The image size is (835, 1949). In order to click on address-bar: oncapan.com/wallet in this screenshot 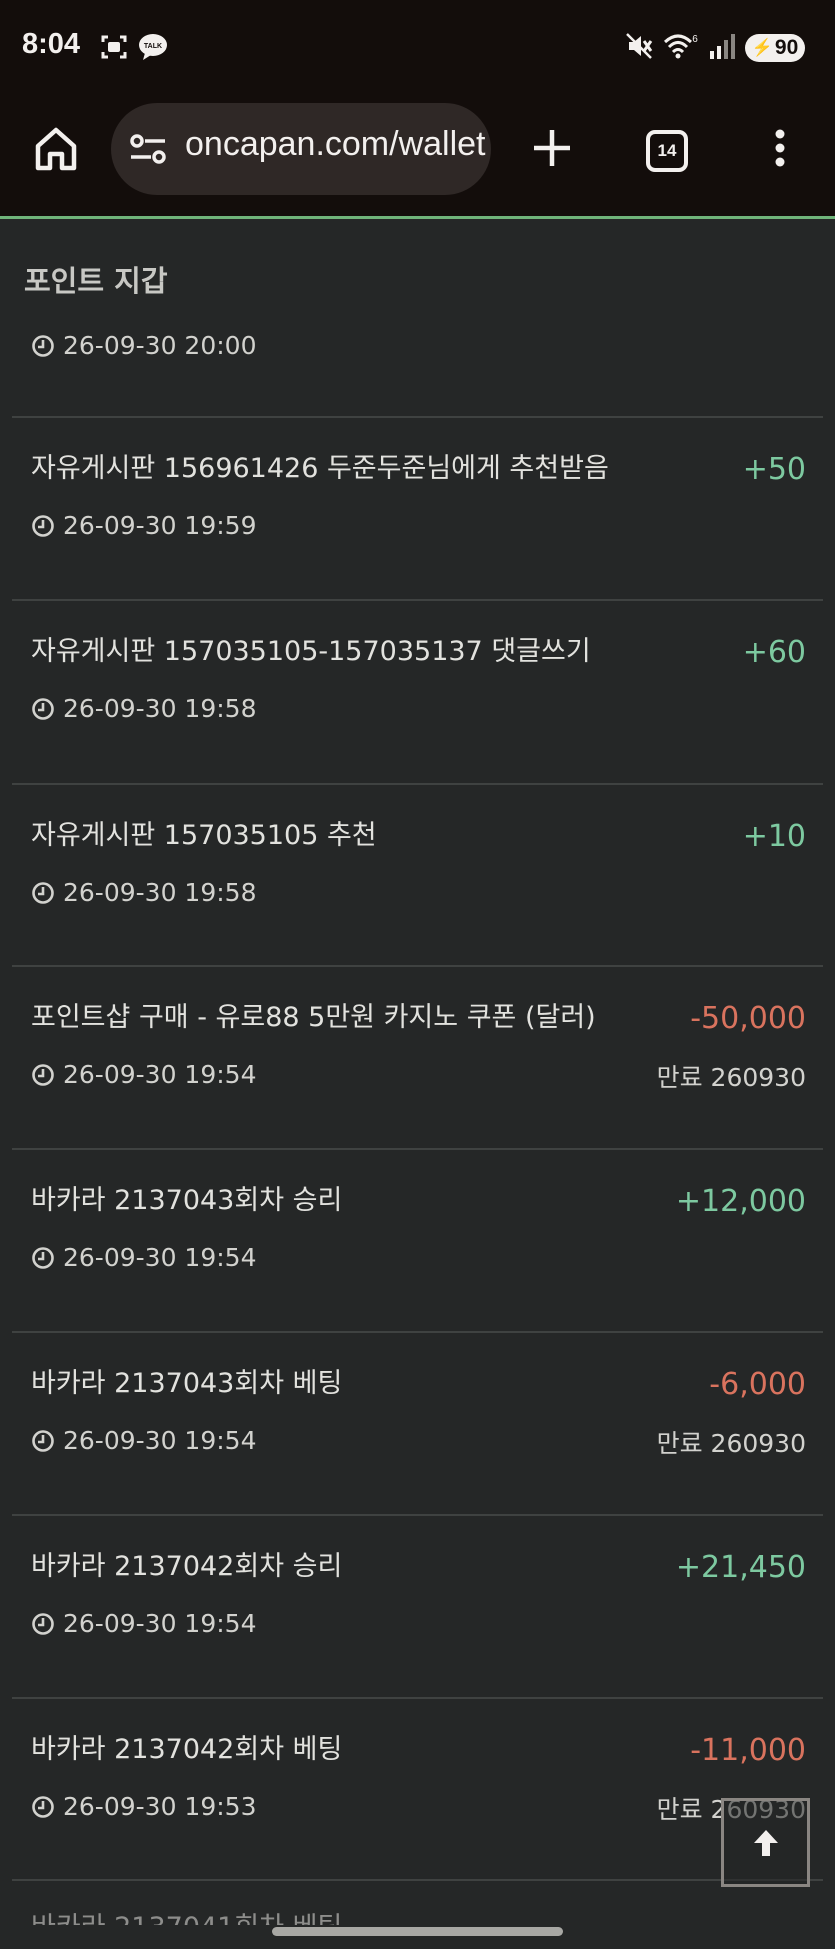, I will do `click(301, 149)`.